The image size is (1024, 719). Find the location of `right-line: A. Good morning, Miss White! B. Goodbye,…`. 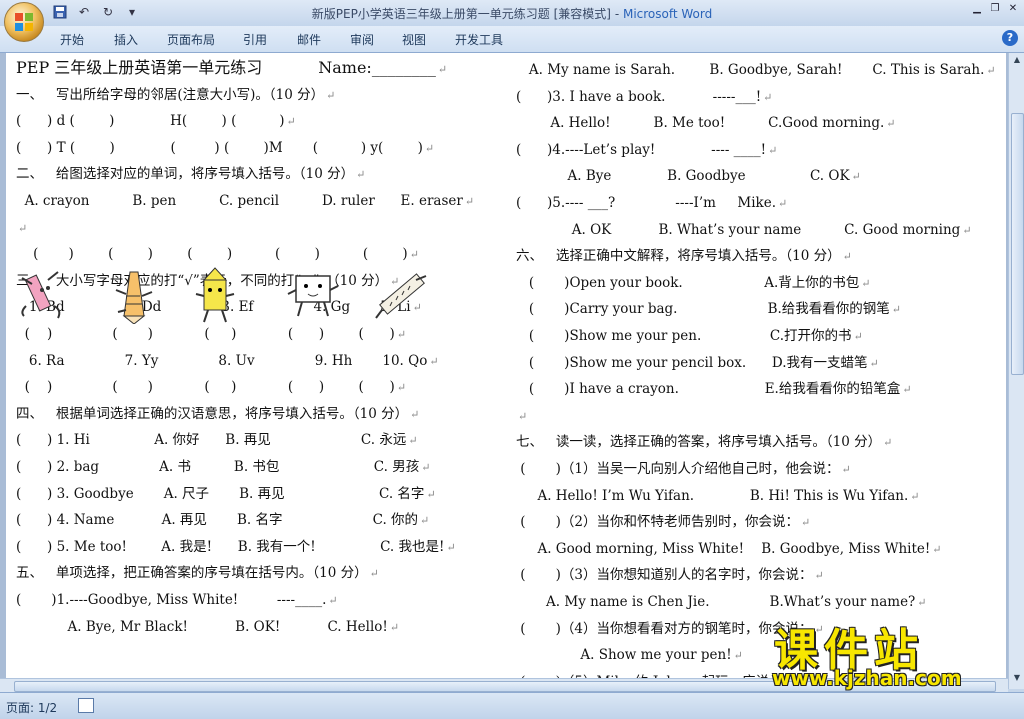

right-line: A. Good morning, Miss White! B. Goodbye,… is located at coordinates (729, 549).